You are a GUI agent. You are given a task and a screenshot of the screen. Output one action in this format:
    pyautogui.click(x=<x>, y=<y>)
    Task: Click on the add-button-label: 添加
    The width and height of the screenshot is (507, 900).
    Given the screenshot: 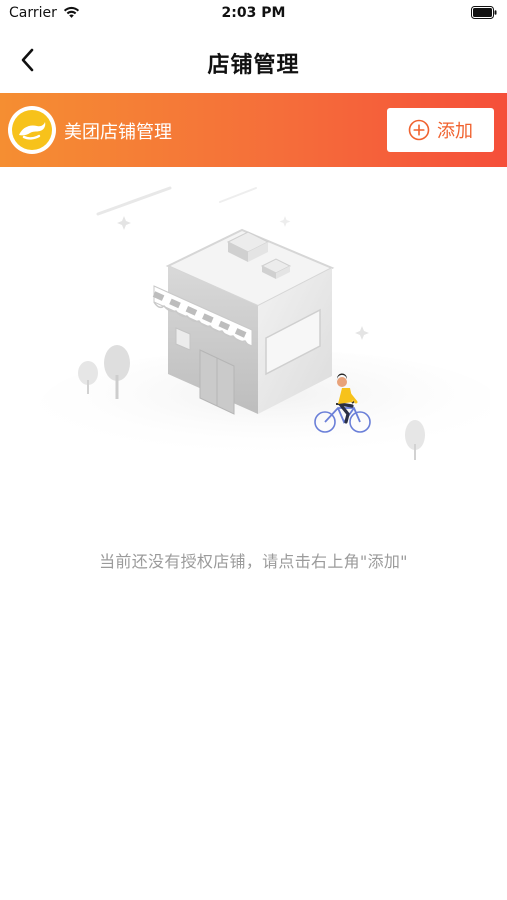 What is the action you would take?
    pyautogui.click(x=455, y=131)
    